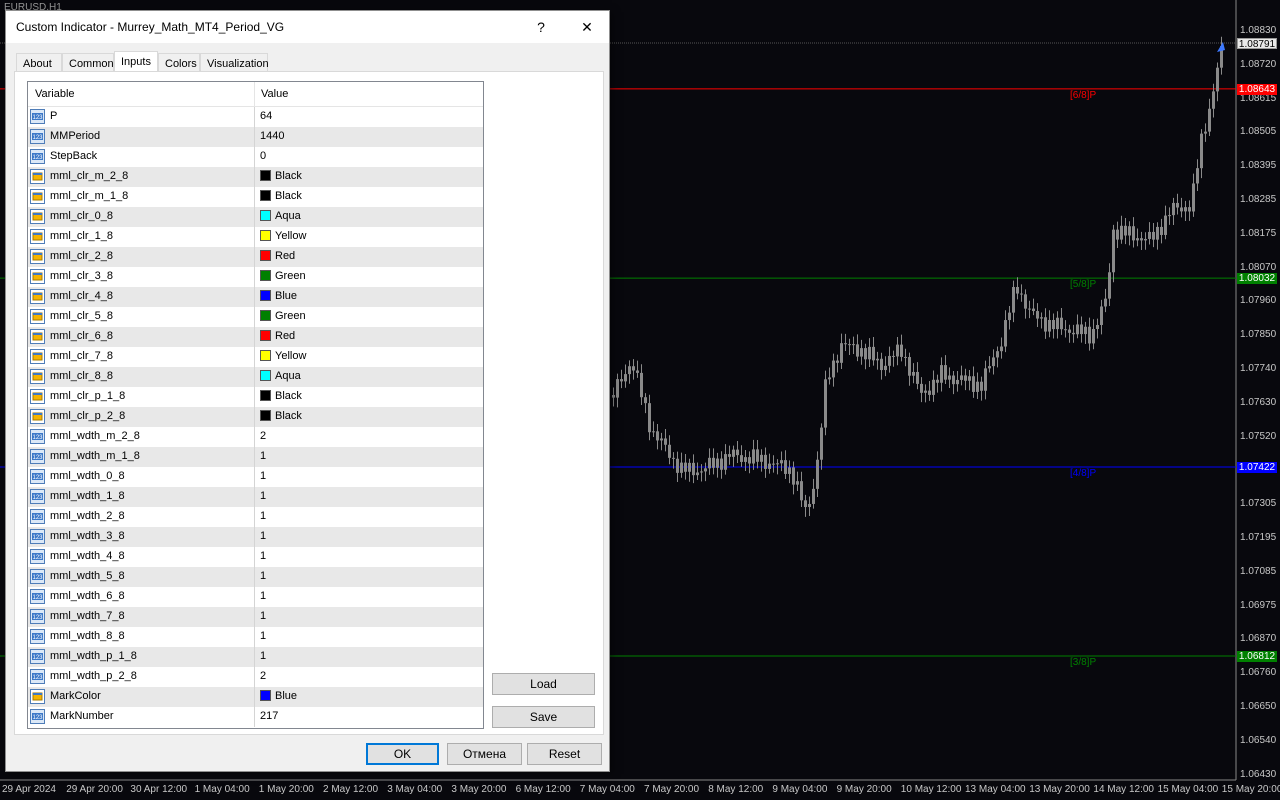 Image resolution: width=1280 pixels, height=800 pixels. I want to click on param-row: 123 mml_wdth_4_8 1, so click(255, 557).